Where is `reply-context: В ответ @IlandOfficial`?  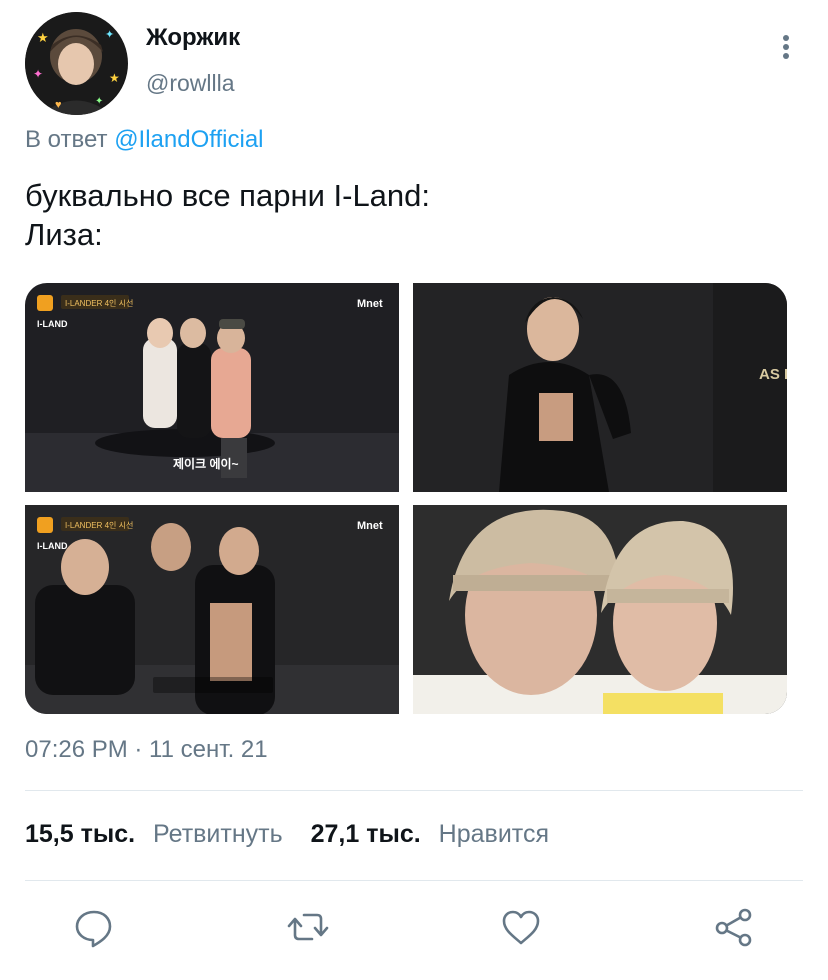 reply-context: В ответ @IlandOfficial is located at coordinates (144, 140).